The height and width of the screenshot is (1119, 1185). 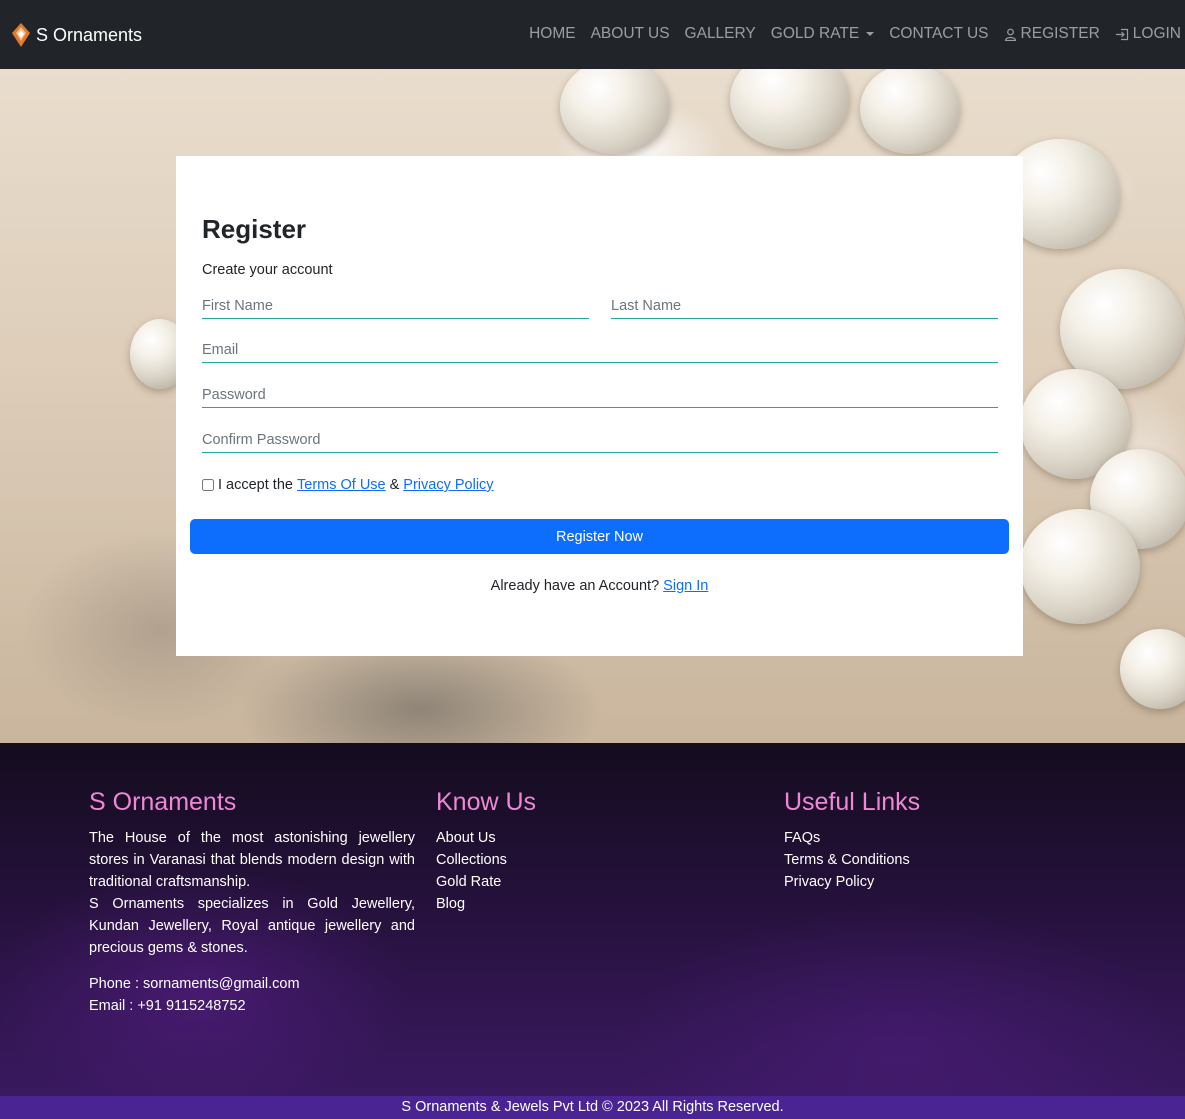 What do you see at coordinates (486, 882) in the screenshot?
I see `footer-link-gold-rate: Gold Rate` at bounding box center [486, 882].